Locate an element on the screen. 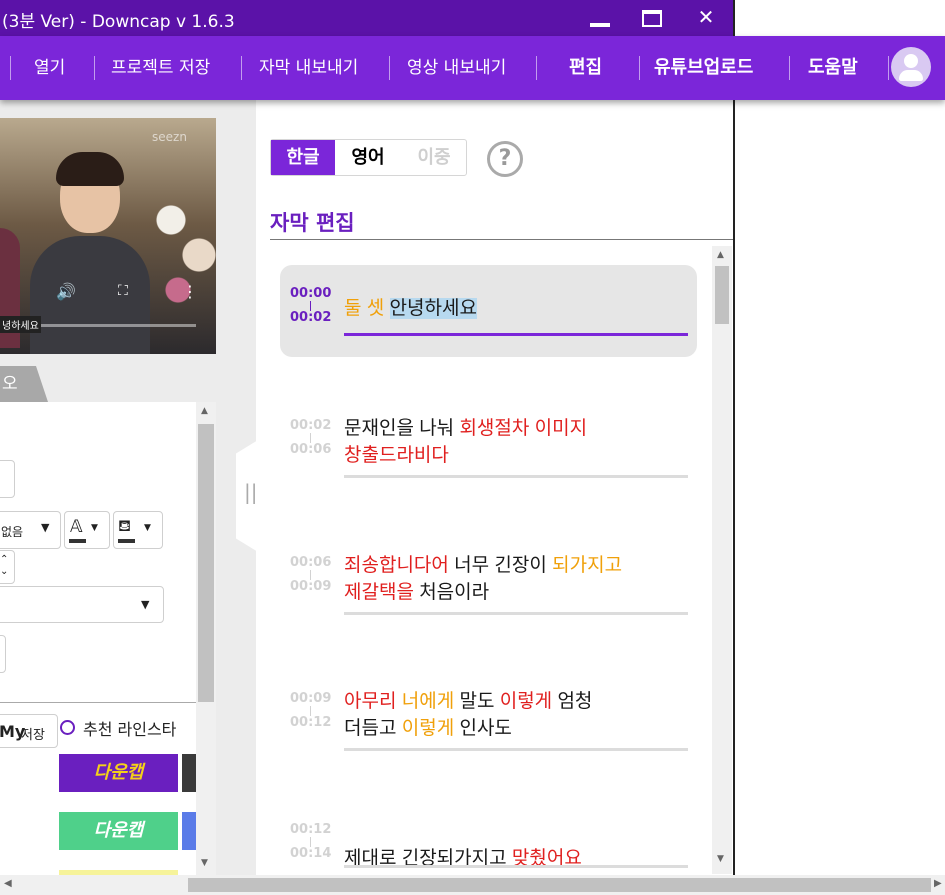  style-preset-2: 다운캡 is located at coordinates (118, 831).